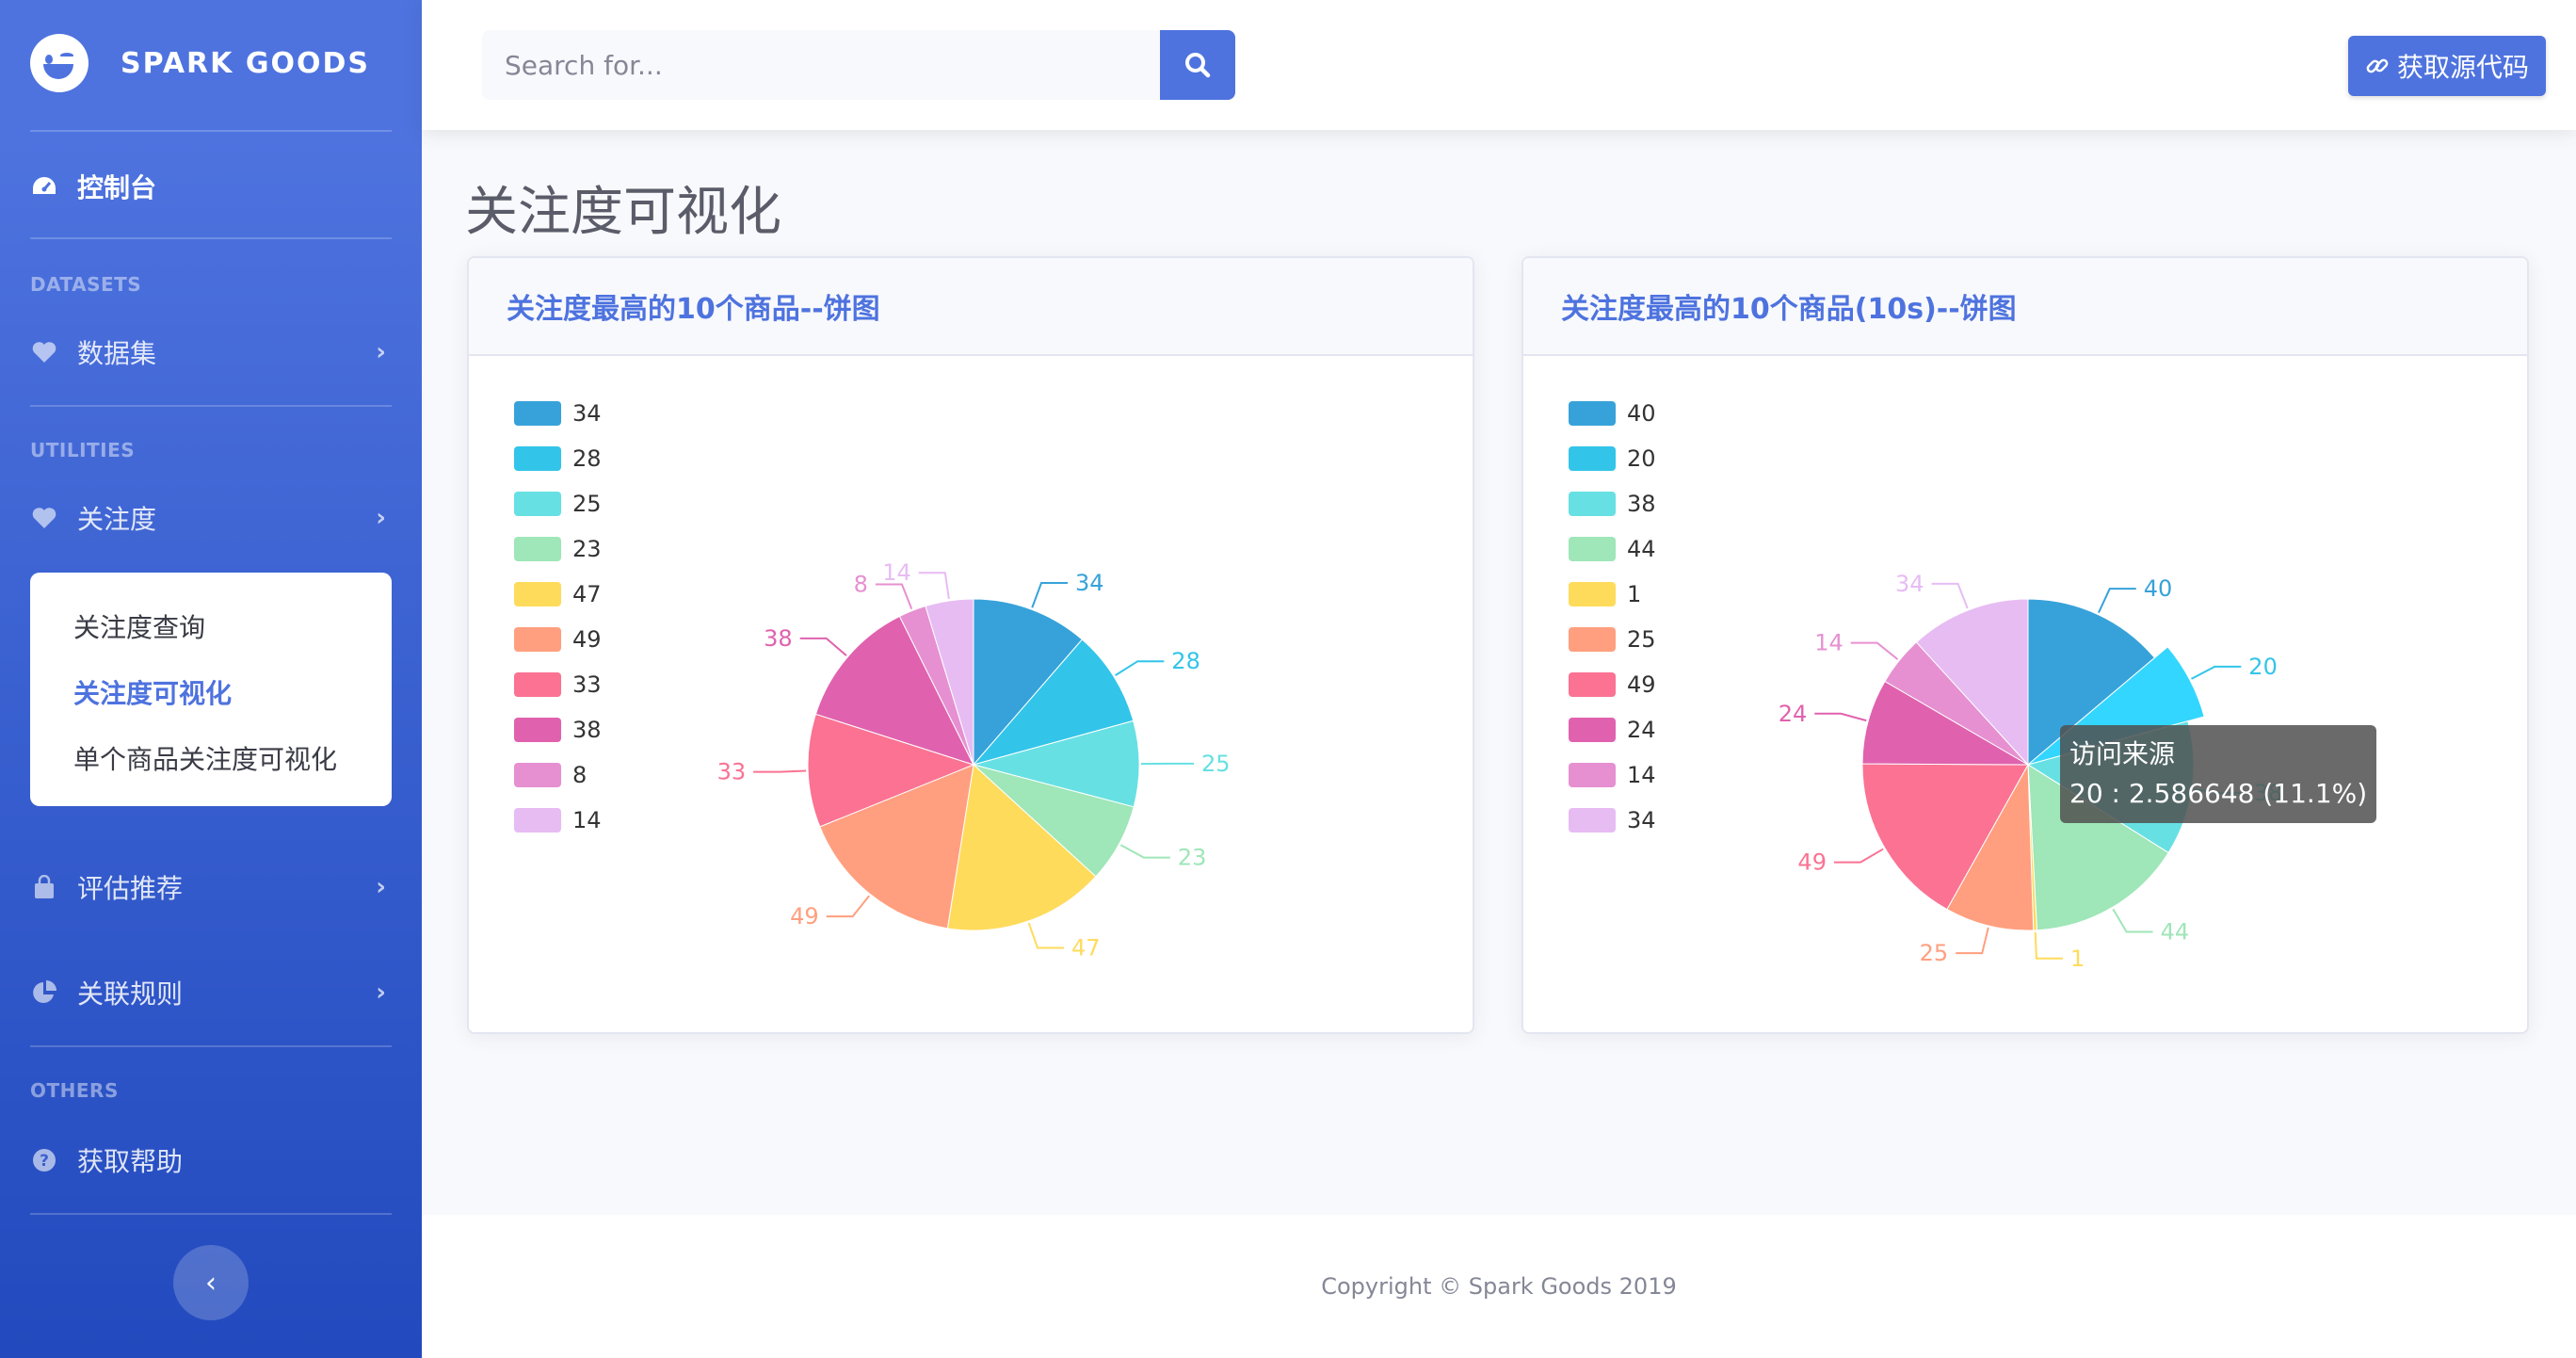 The width and height of the screenshot is (2576, 1358). Describe the element at coordinates (1641, 549) in the screenshot. I see `legend-label: 44` at that location.